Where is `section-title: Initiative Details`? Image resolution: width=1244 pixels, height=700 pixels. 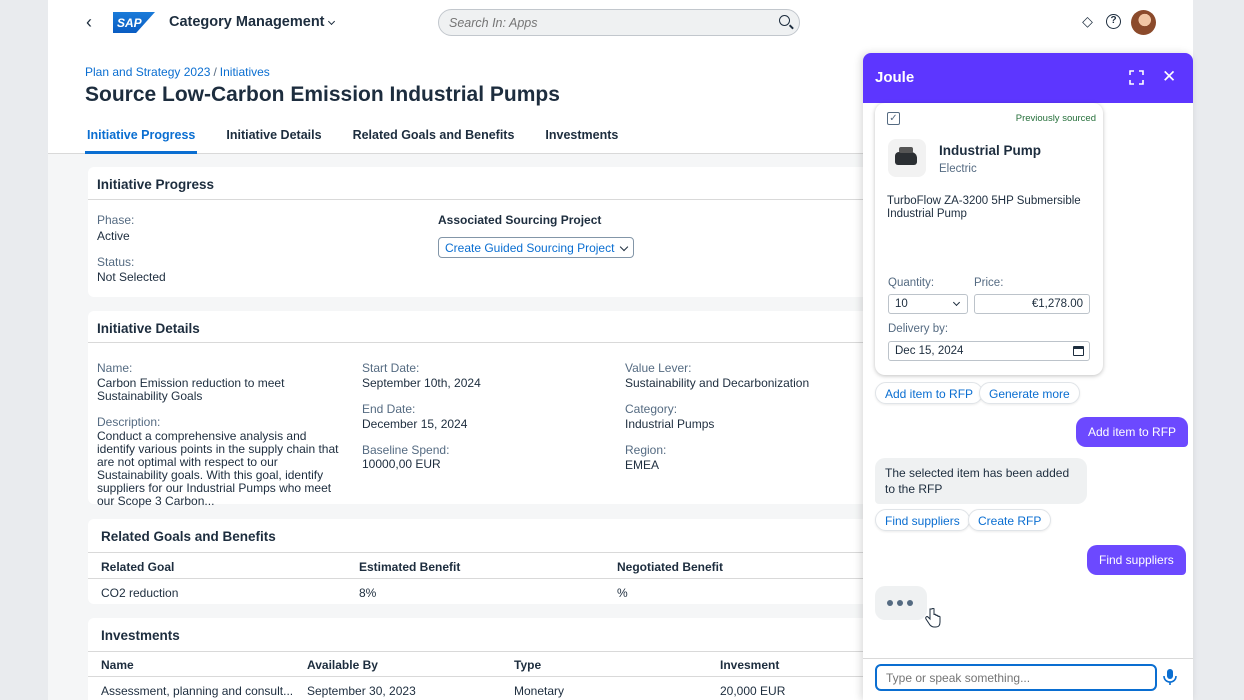
section-title: Initiative Details is located at coordinates (148, 328).